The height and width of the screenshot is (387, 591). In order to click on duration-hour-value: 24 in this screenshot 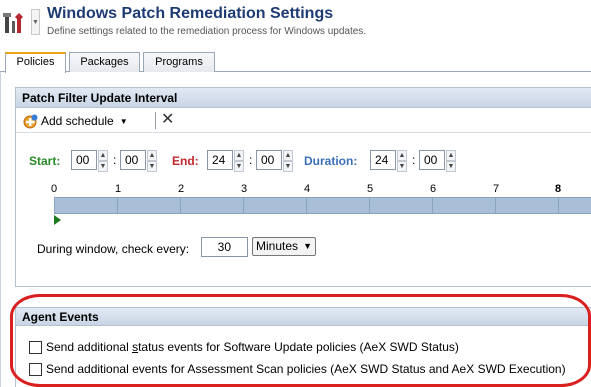, I will do `click(383, 160)`.